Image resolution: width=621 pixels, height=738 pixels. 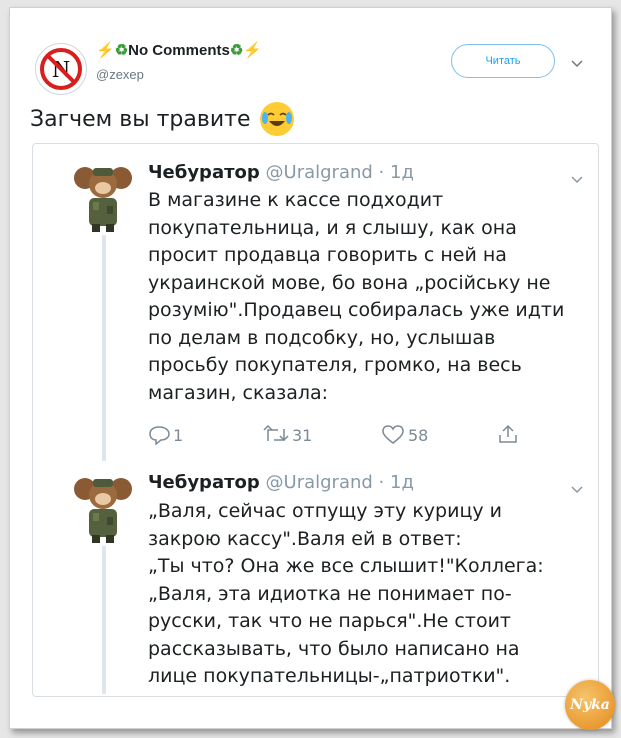 What do you see at coordinates (325, 511) in the screenshot?
I see `tweet-line: „Валя, сейчас отпущу эту курицу и` at bounding box center [325, 511].